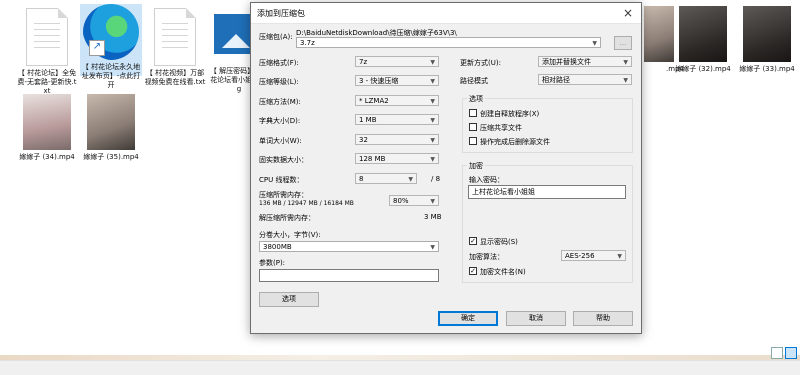  Describe the element at coordinates (272, 263) in the screenshot. I see `params-label: 参数(P):` at that location.